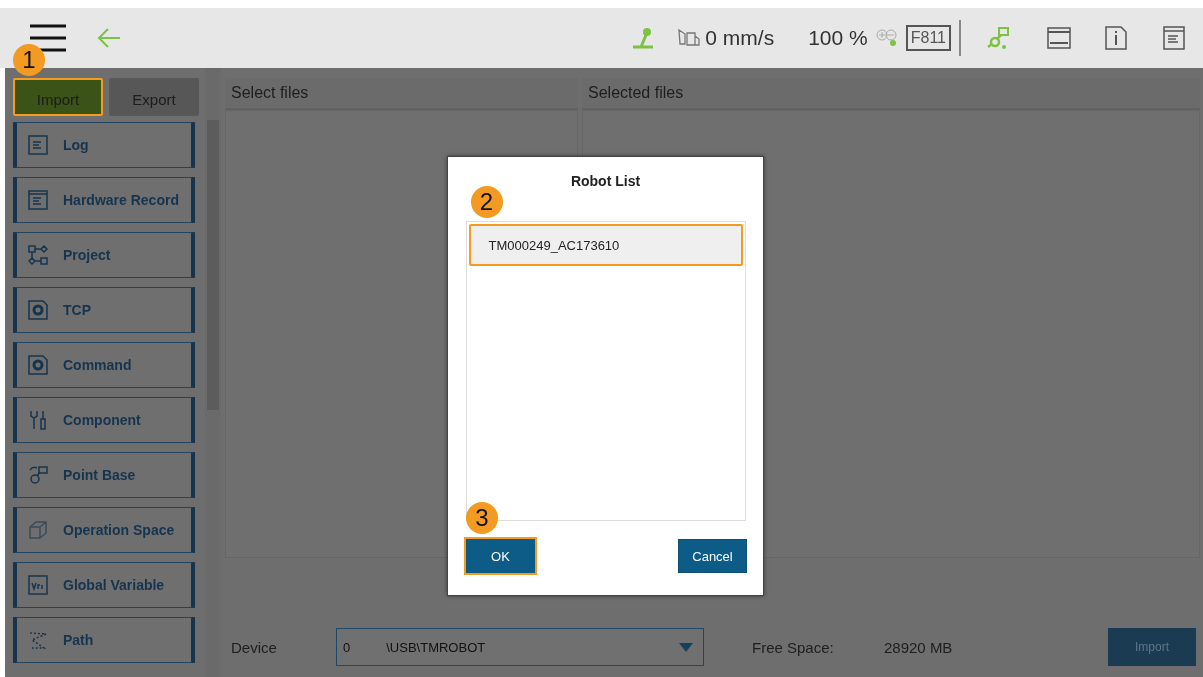 Image resolution: width=1203 pixels, height=677 pixels. I want to click on variable-icon, so click(38, 585).